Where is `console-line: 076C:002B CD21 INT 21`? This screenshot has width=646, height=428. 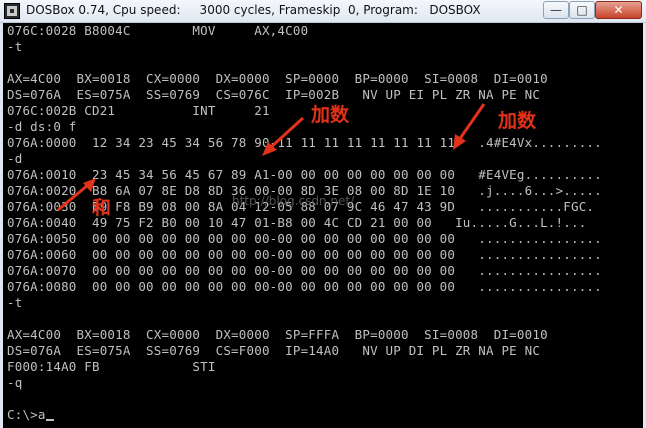
console-line: 076C:002B CD21 INT 21 is located at coordinates (138, 110).